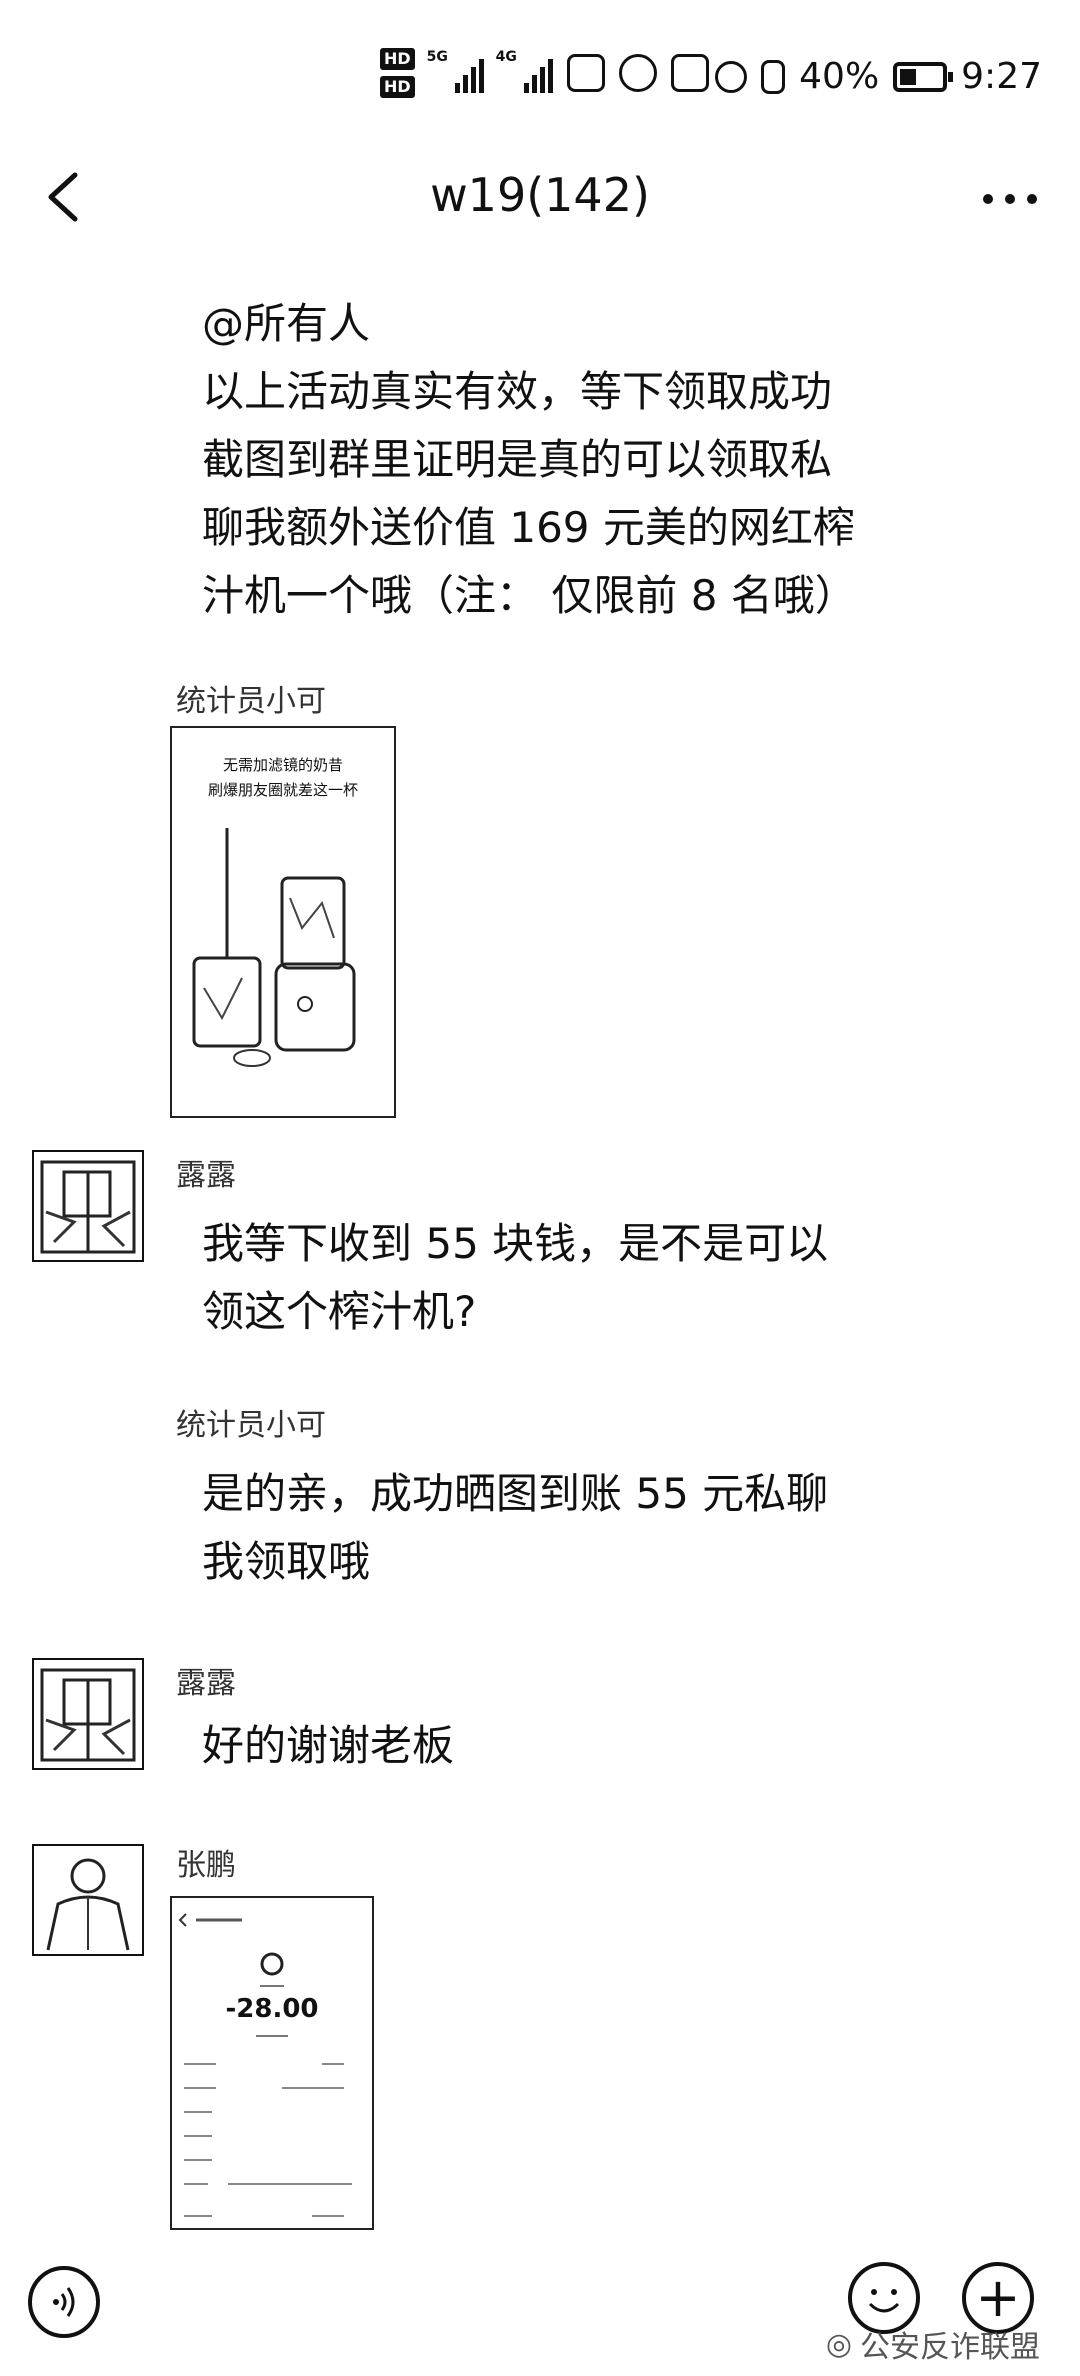  What do you see at coordinates (265, 2065) in the screenshot?
I see `receipt-layout` at bounding box center [265, 2065].